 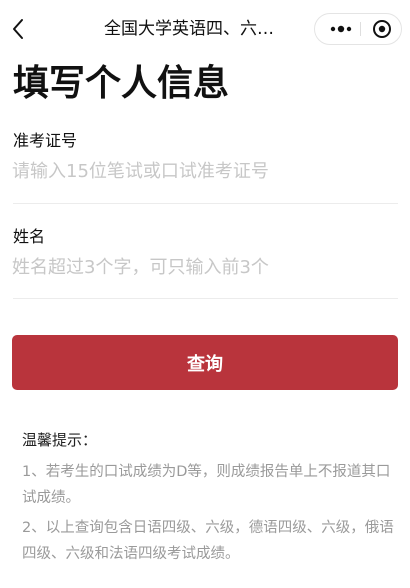 I want to click on miniprogram-close-icon, so click(x=382, y=29).